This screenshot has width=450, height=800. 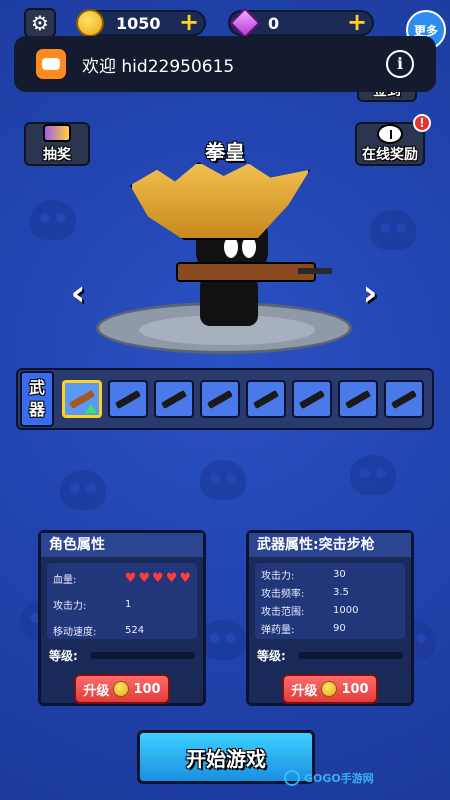 What do you see at coordinates (303, 575) in the screenshot?
I see `weapon-attack-row: 攻击力: 30` at bounding box center [303, 575].